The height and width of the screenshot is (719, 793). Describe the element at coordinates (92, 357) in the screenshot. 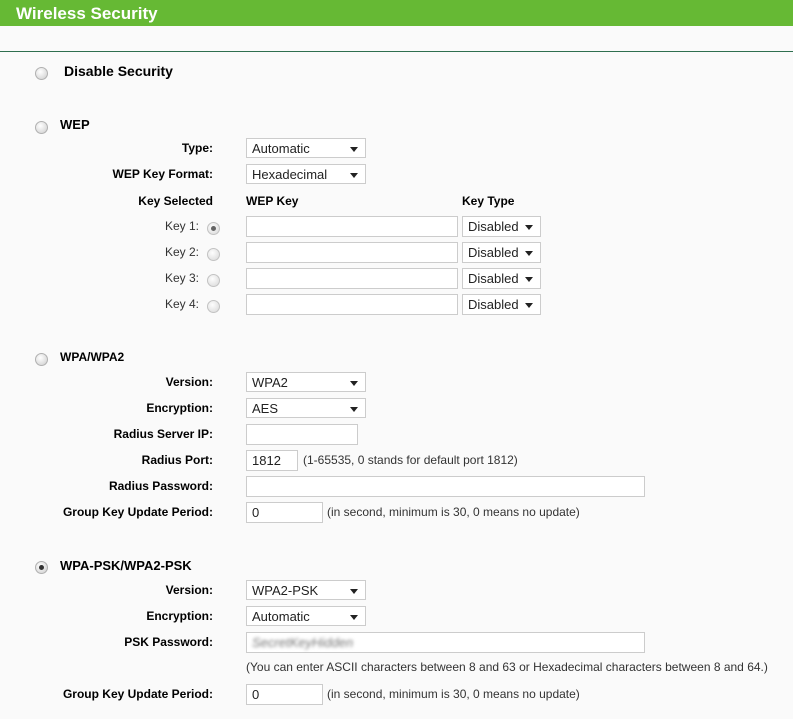

I see `wpa-label: WPA/WPA2` at that location.